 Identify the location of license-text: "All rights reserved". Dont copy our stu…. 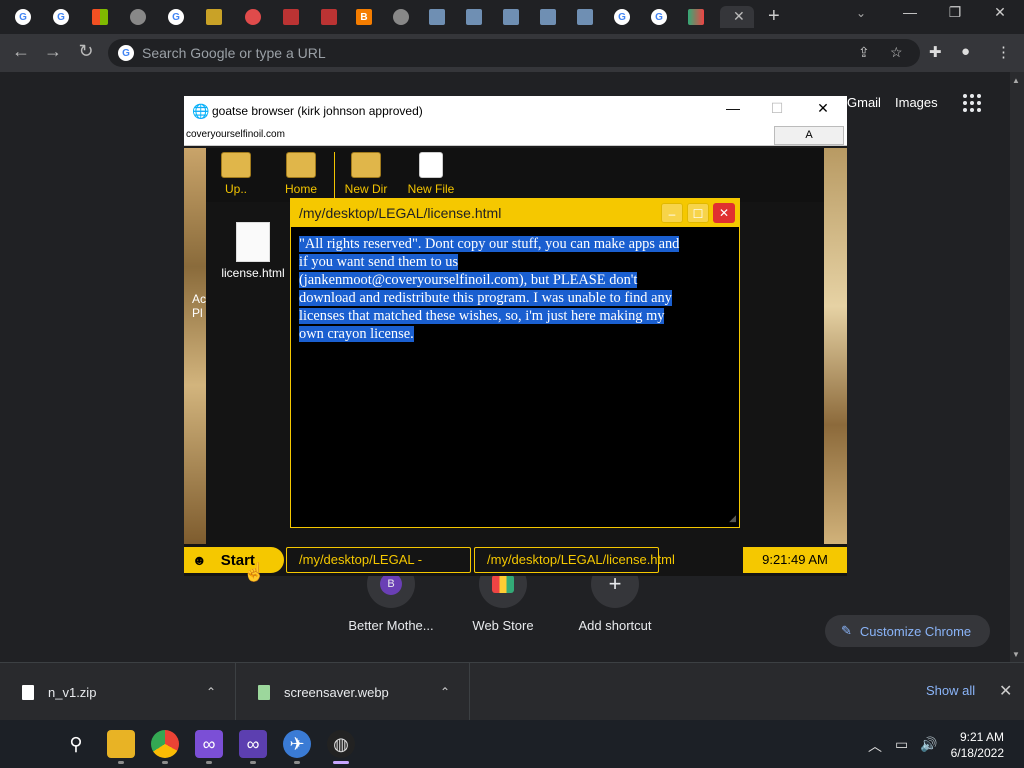
(514, 289).